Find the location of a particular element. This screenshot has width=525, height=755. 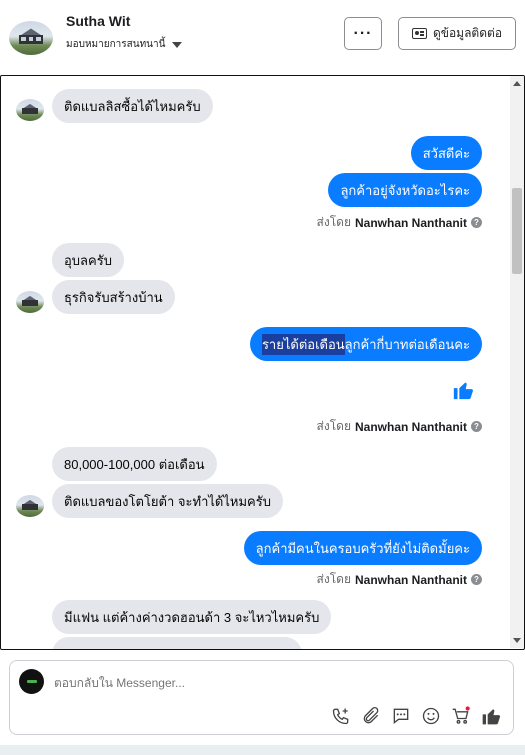

reply-composer is located at coordinates (261, 697).